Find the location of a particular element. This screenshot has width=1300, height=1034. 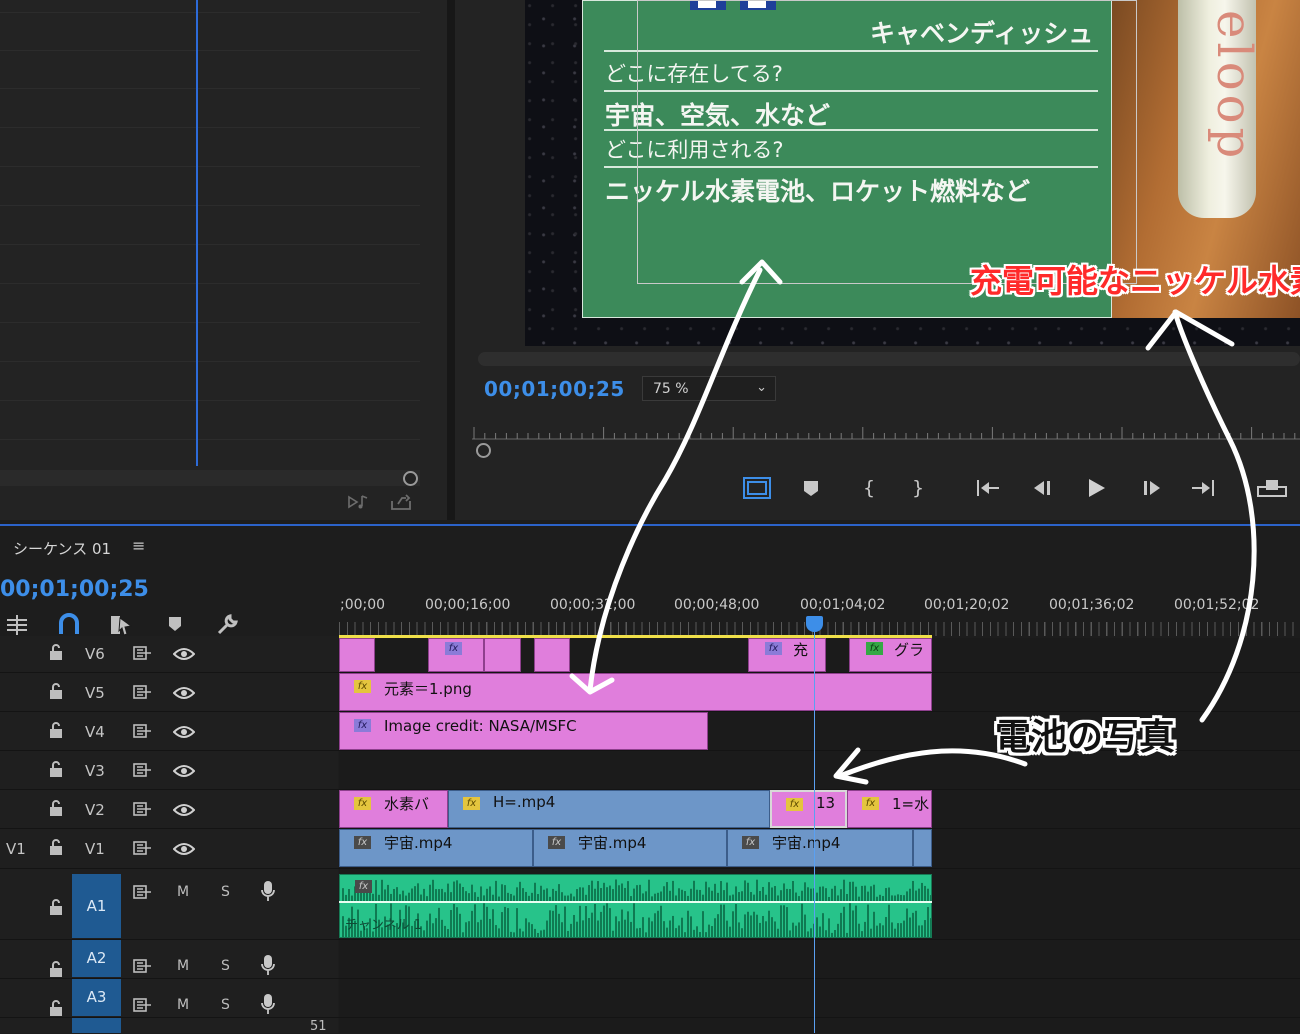

lift-extract-icon is located at coordinates (1272, 488).